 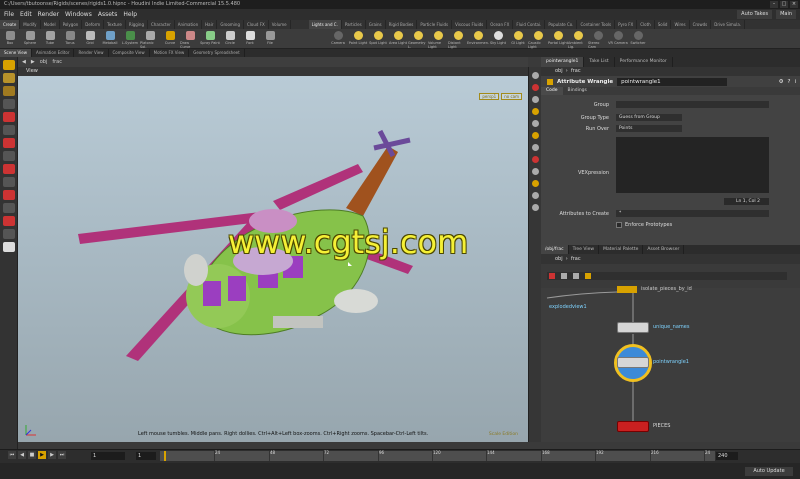 What do you see at coordinates (672, 81) in the screenshot?
I see `node-name-field: pointwrangle1` at bounding box center [672, 81].